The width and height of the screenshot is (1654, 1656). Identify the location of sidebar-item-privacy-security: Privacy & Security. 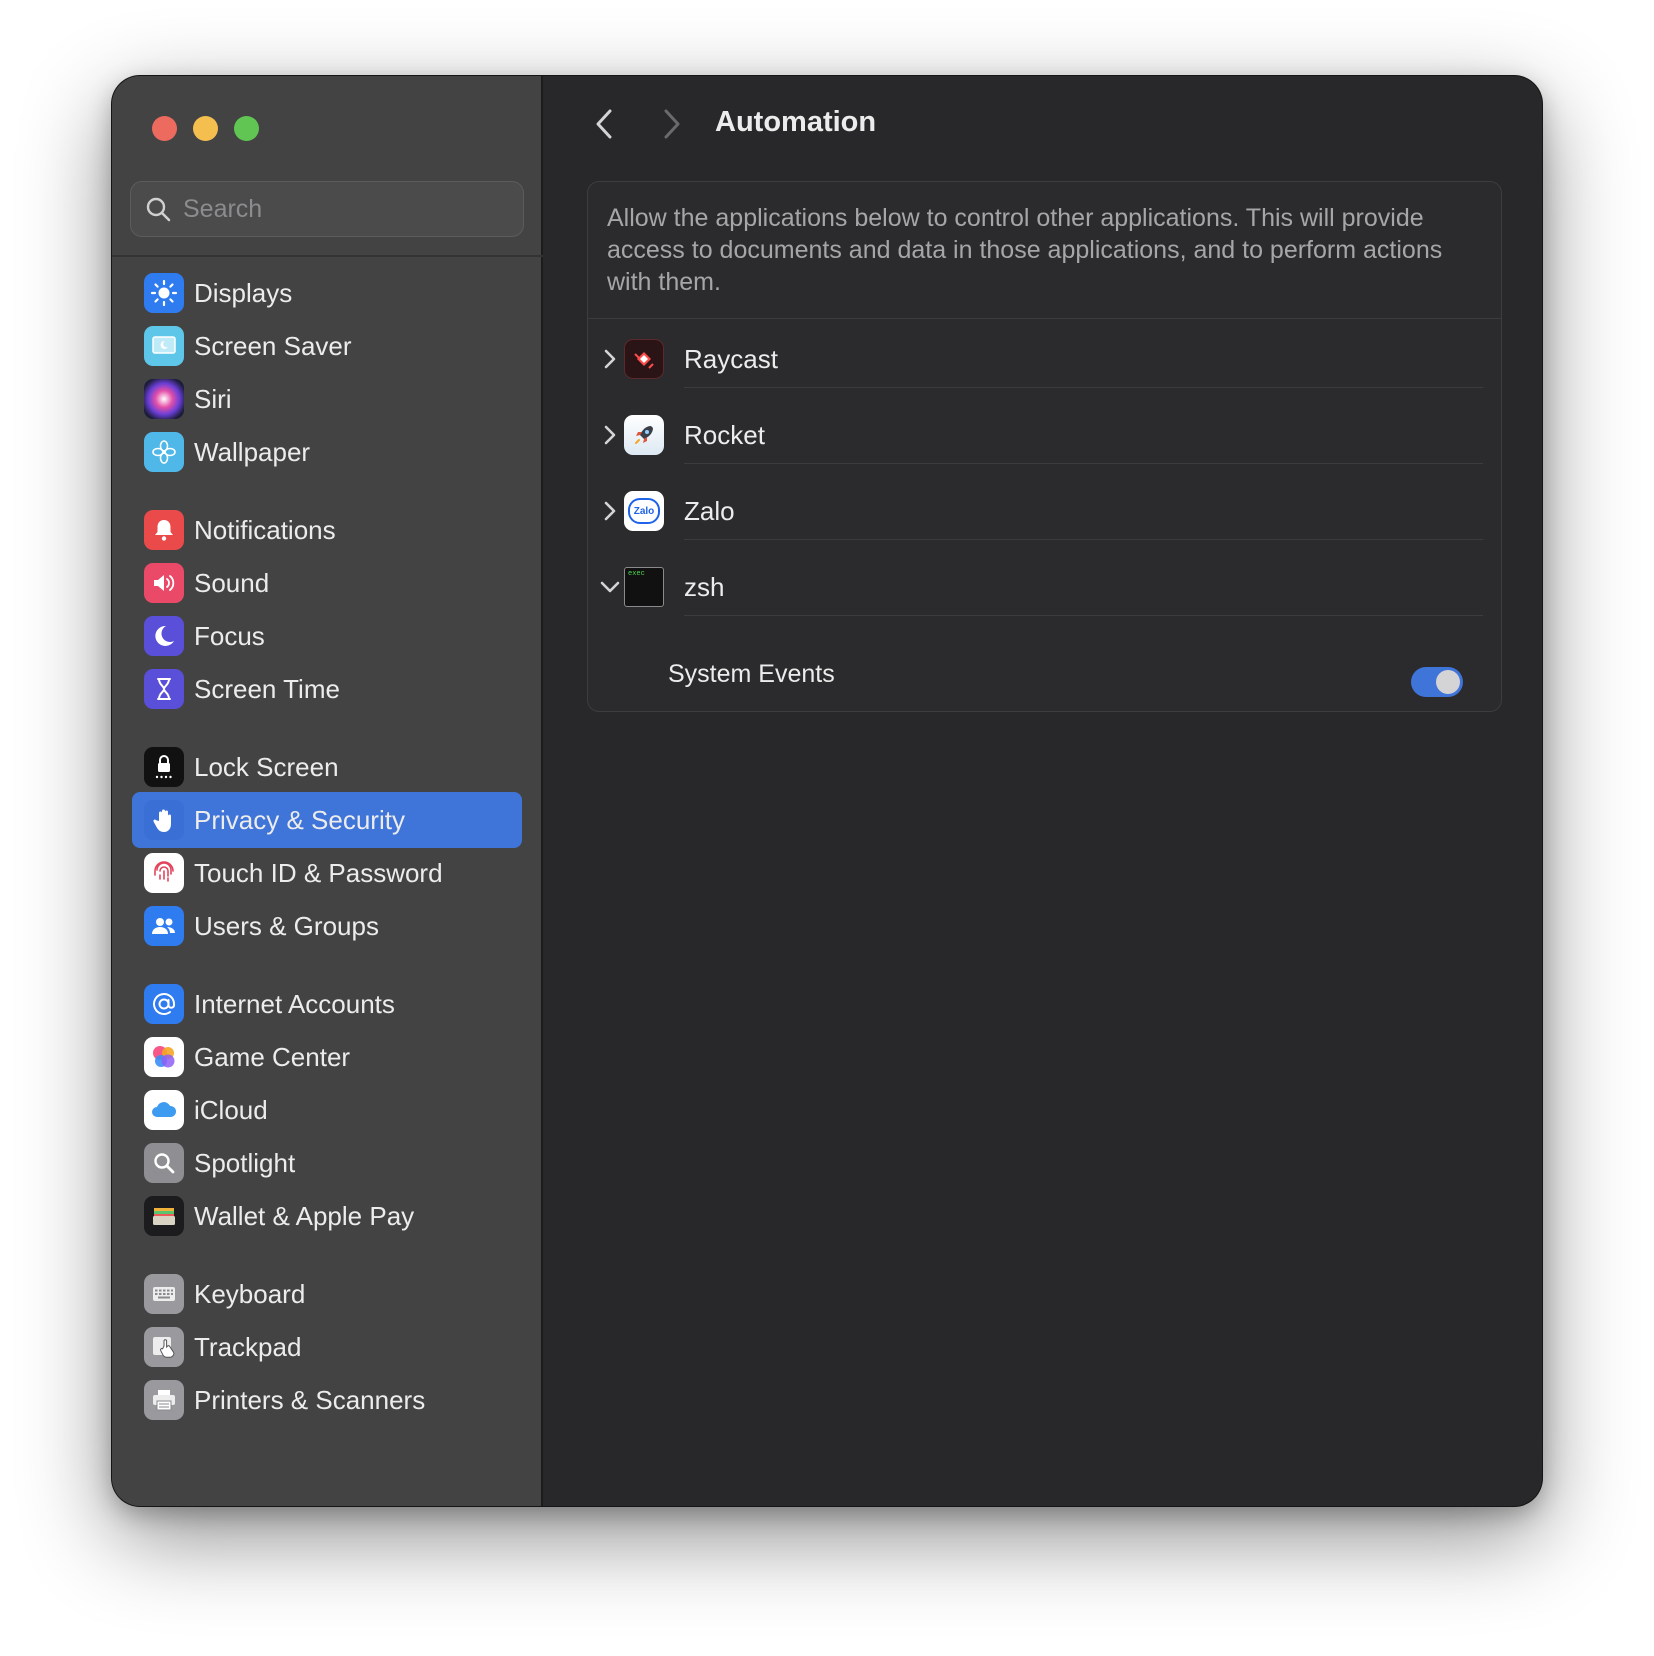
(327, 820).